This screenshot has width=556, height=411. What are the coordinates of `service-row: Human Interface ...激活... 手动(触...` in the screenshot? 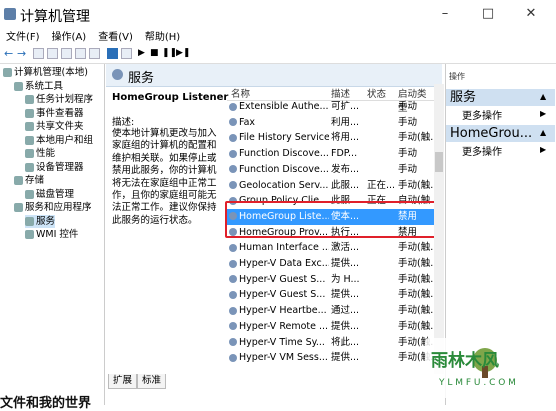 It's located at (330, 248).